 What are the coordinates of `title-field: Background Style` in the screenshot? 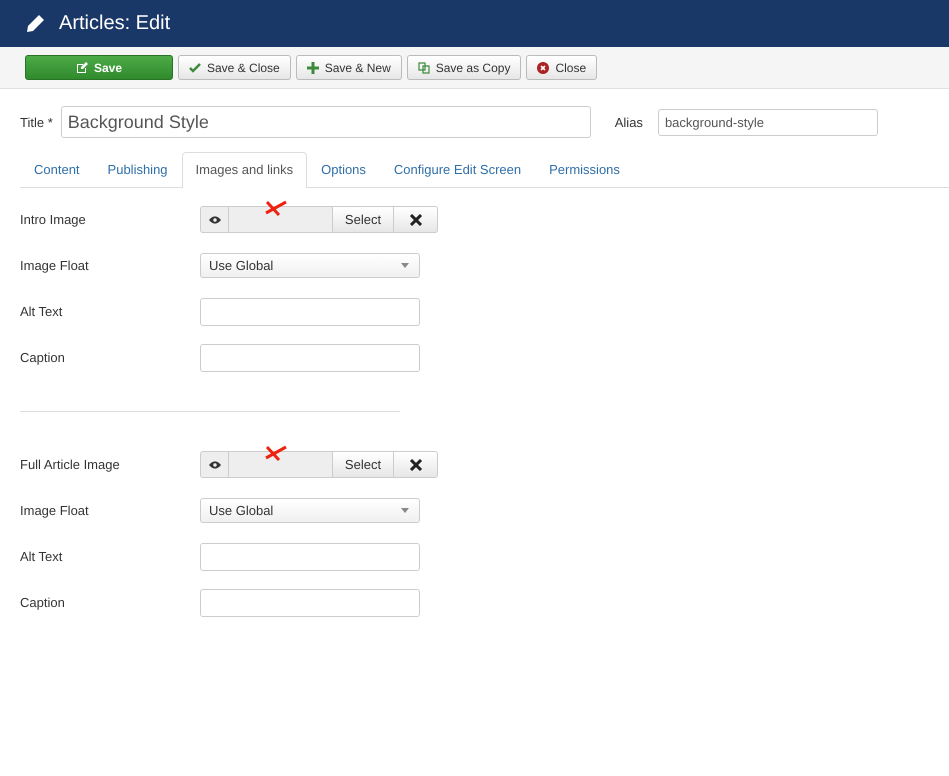 It's located at (325, 122).